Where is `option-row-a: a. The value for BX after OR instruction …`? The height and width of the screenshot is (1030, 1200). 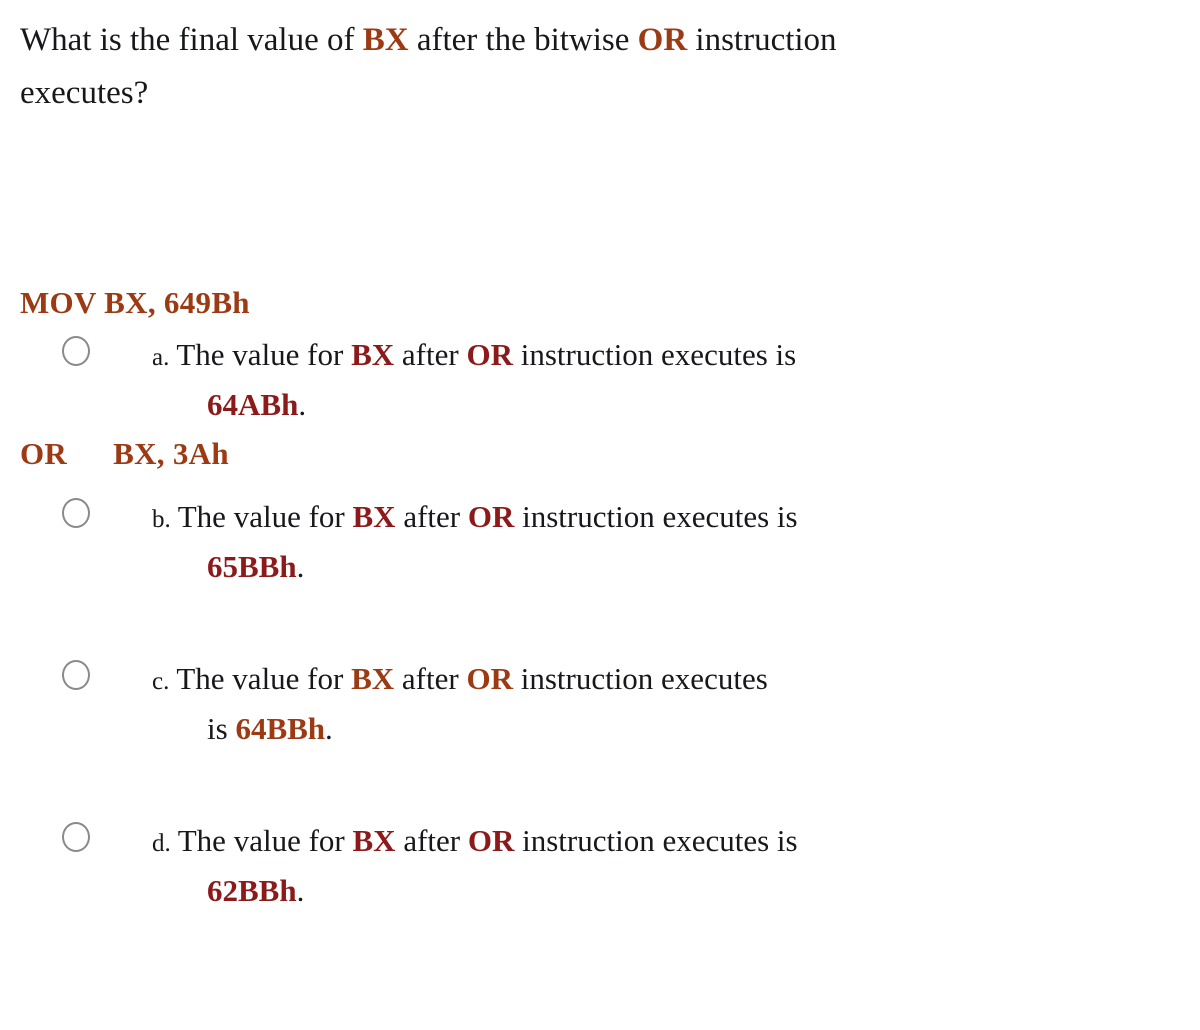 option-row-a: a. The value for BX after OR instruction … is located at coordinates (600, 389).